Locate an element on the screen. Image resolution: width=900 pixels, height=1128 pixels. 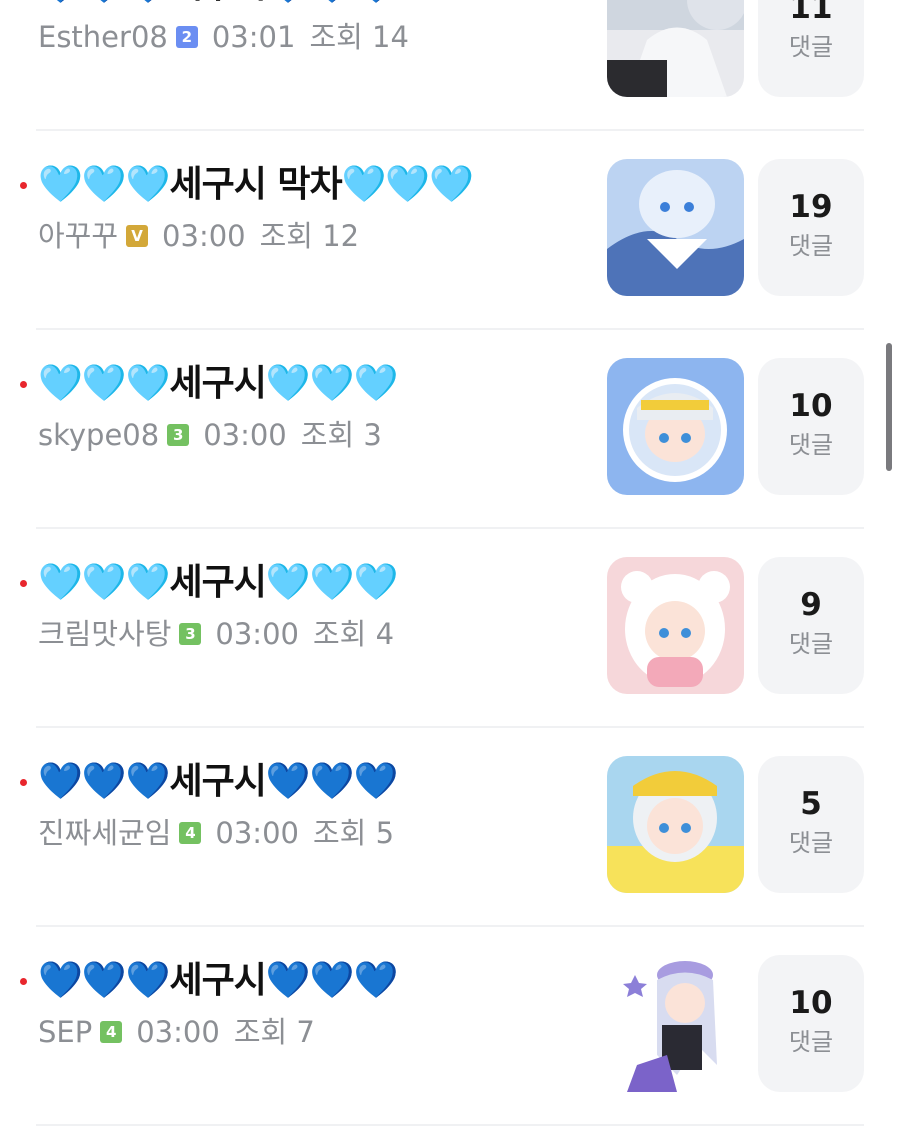
post-views: 조회 5 is located at coordinates (353, 833).